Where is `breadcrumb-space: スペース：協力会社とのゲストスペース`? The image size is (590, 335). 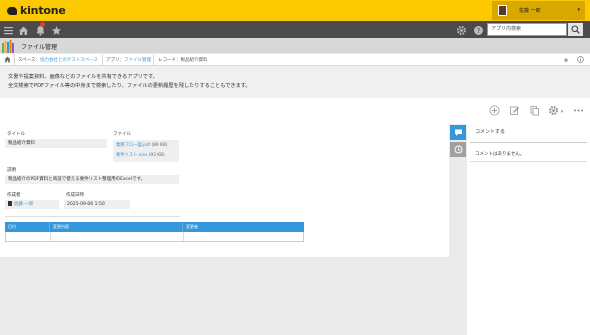 breadcrumb-space: スペース：協力会社とのゲストスペース is located at coordinates (58, 60).